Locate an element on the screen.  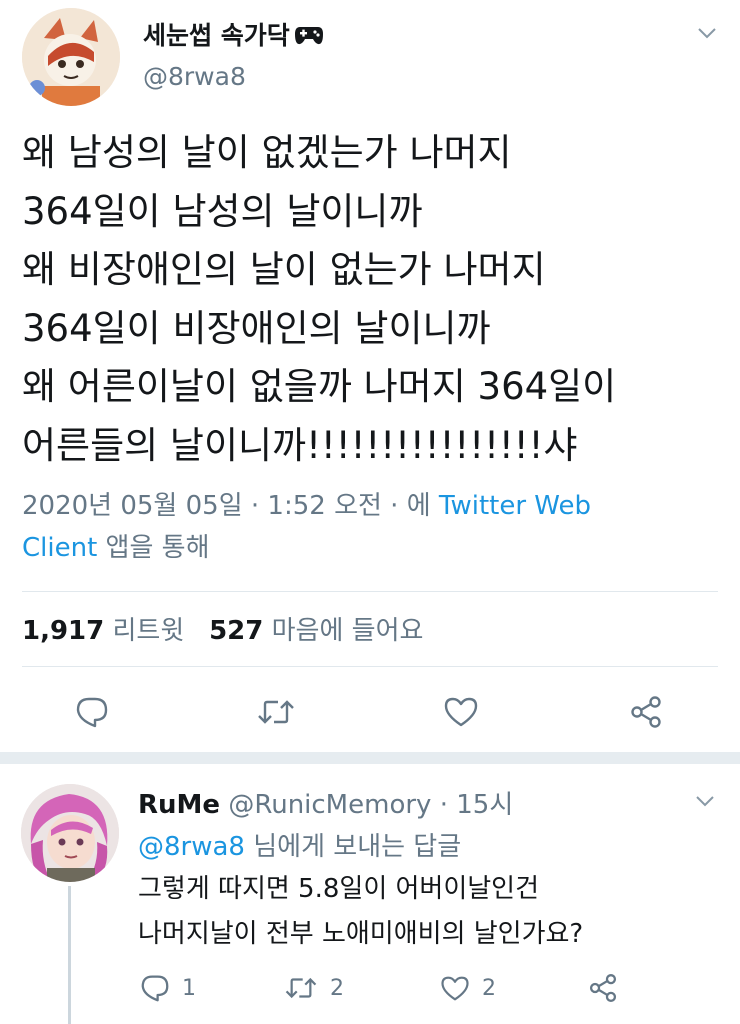
reply-avatar is located at coordinates (70, 833).